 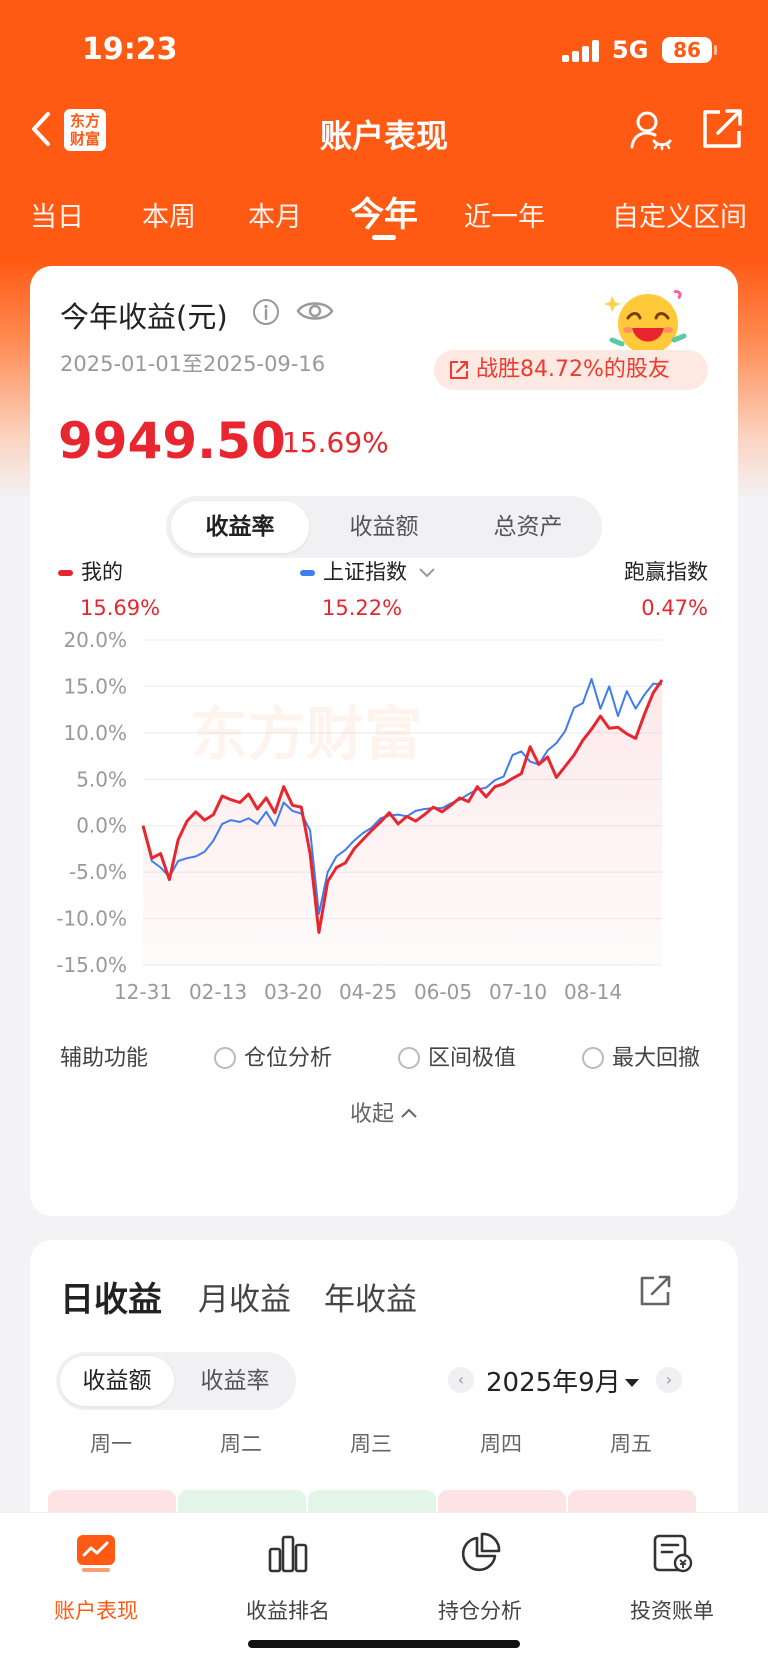 I want to click on month-navigator: ‹ 2025年9月 ›, so click(x=568, y=1382).